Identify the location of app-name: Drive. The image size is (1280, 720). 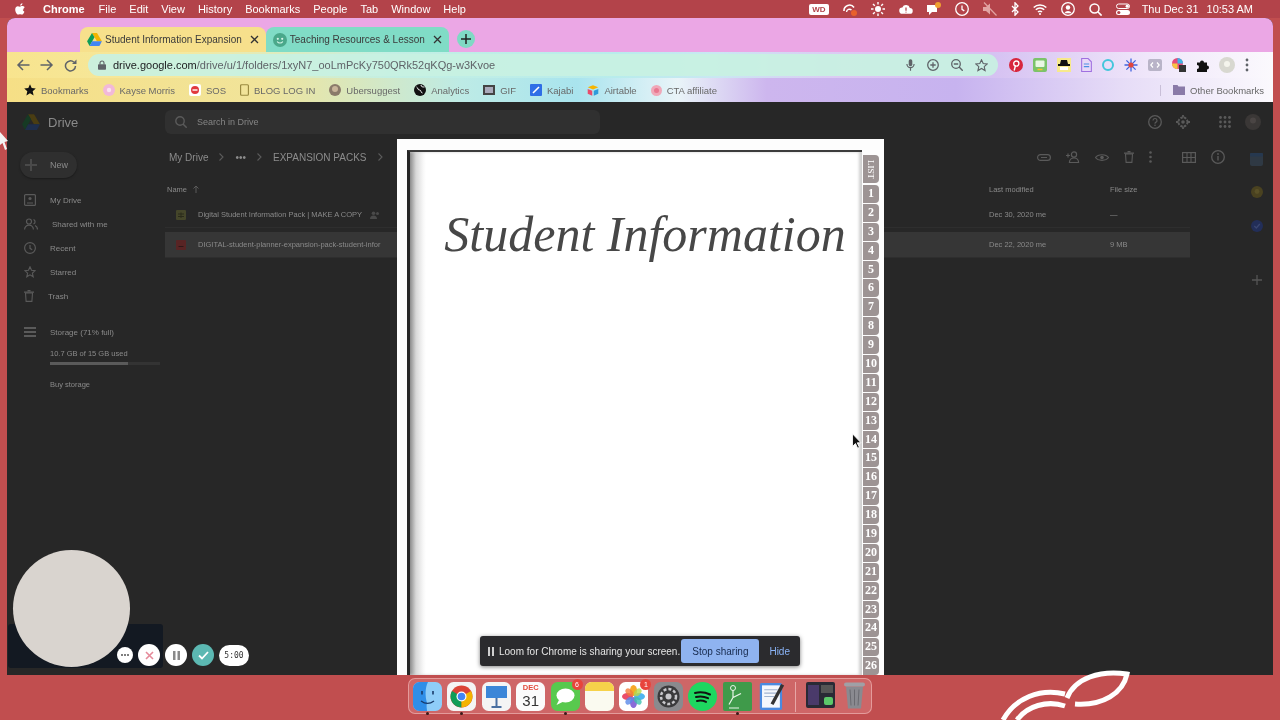
(63, 122).